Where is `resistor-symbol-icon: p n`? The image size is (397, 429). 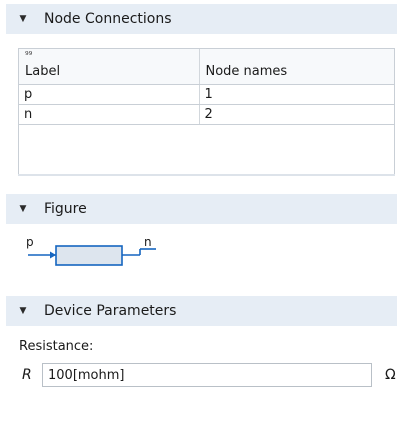
resistor-symbol-icon: p n is located at coordinates (91, 250).